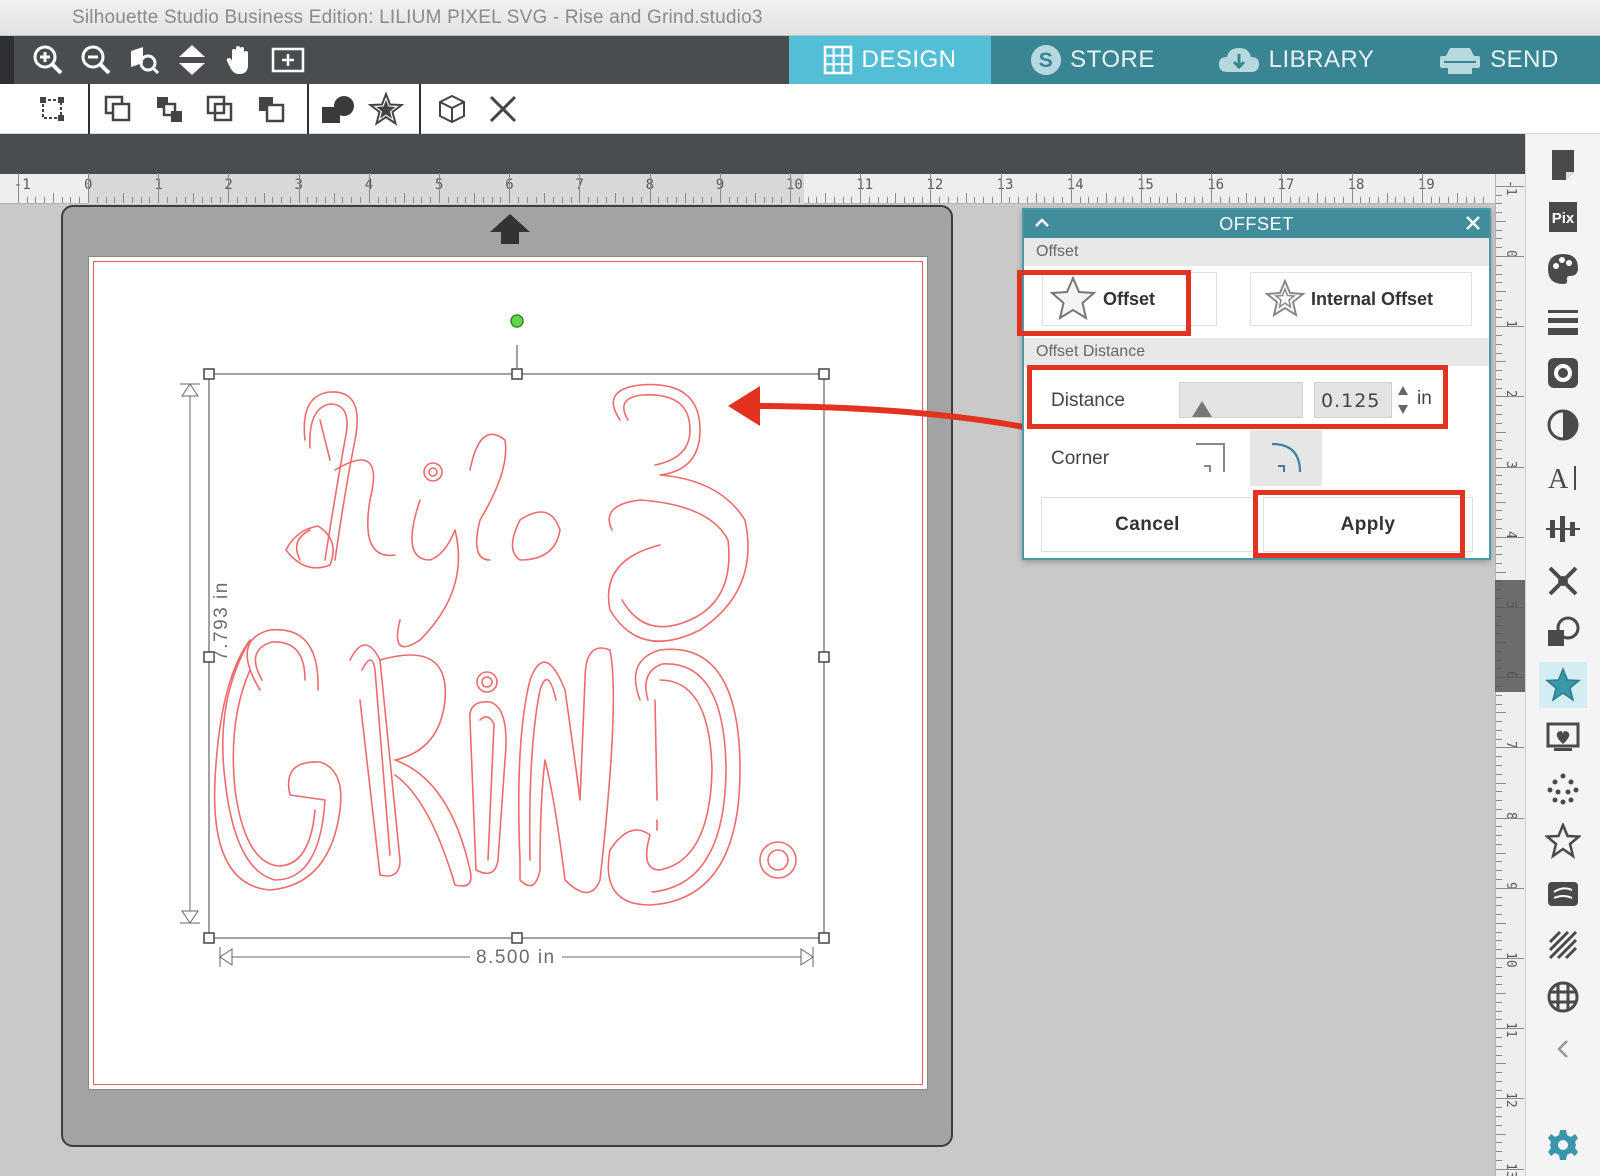 Image resolution: width=1600 pixels, height=1176 pixels. Describe the element at coordinates (288, 60) in the screenshot. I see `fit-to-page-icon` at that location.